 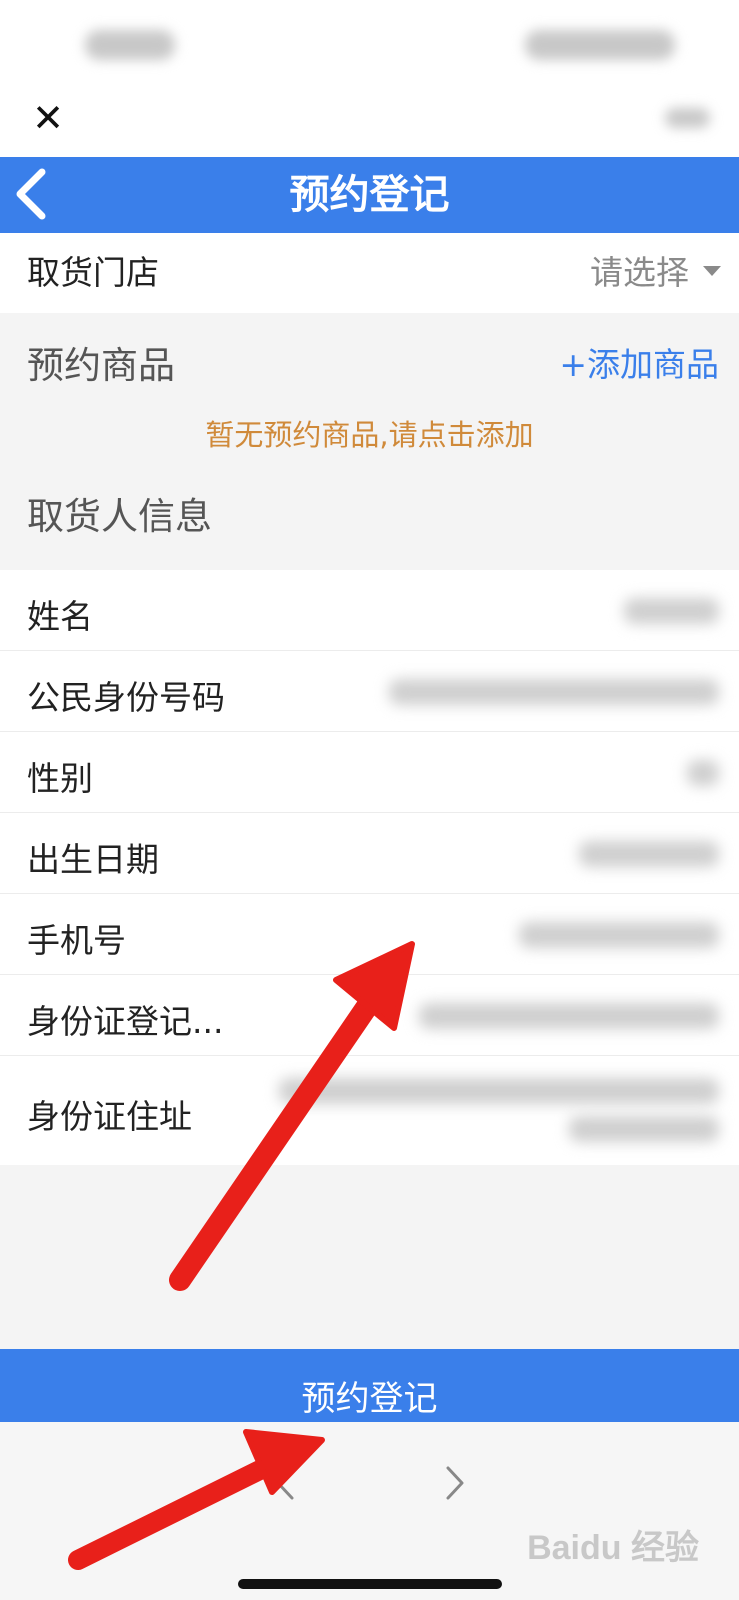 I want to click on info-row-phone: 手机号, so click(x=369, y=934).